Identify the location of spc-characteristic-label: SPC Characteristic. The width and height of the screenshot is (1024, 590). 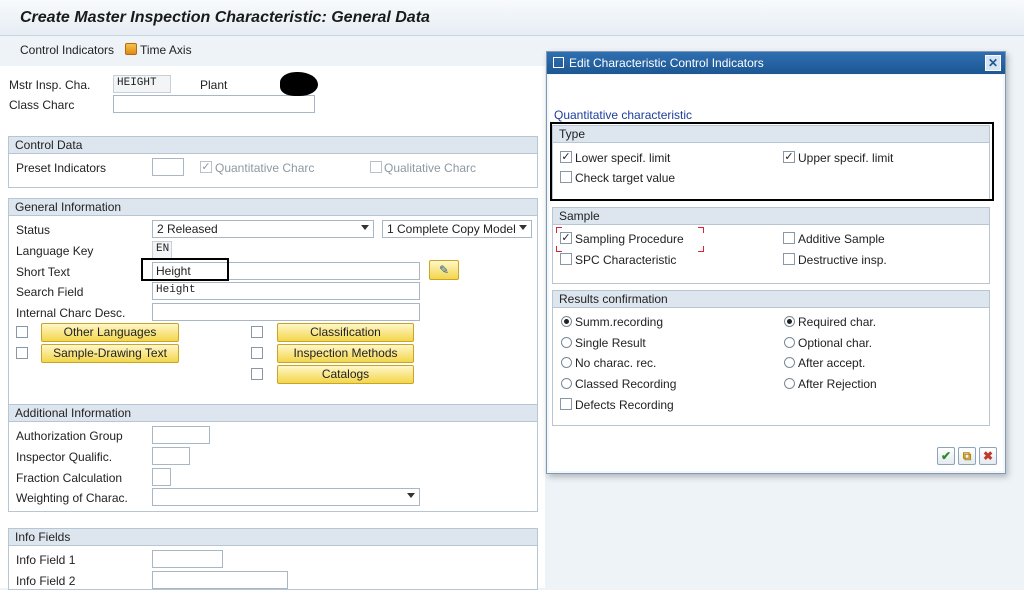
(626, 260).